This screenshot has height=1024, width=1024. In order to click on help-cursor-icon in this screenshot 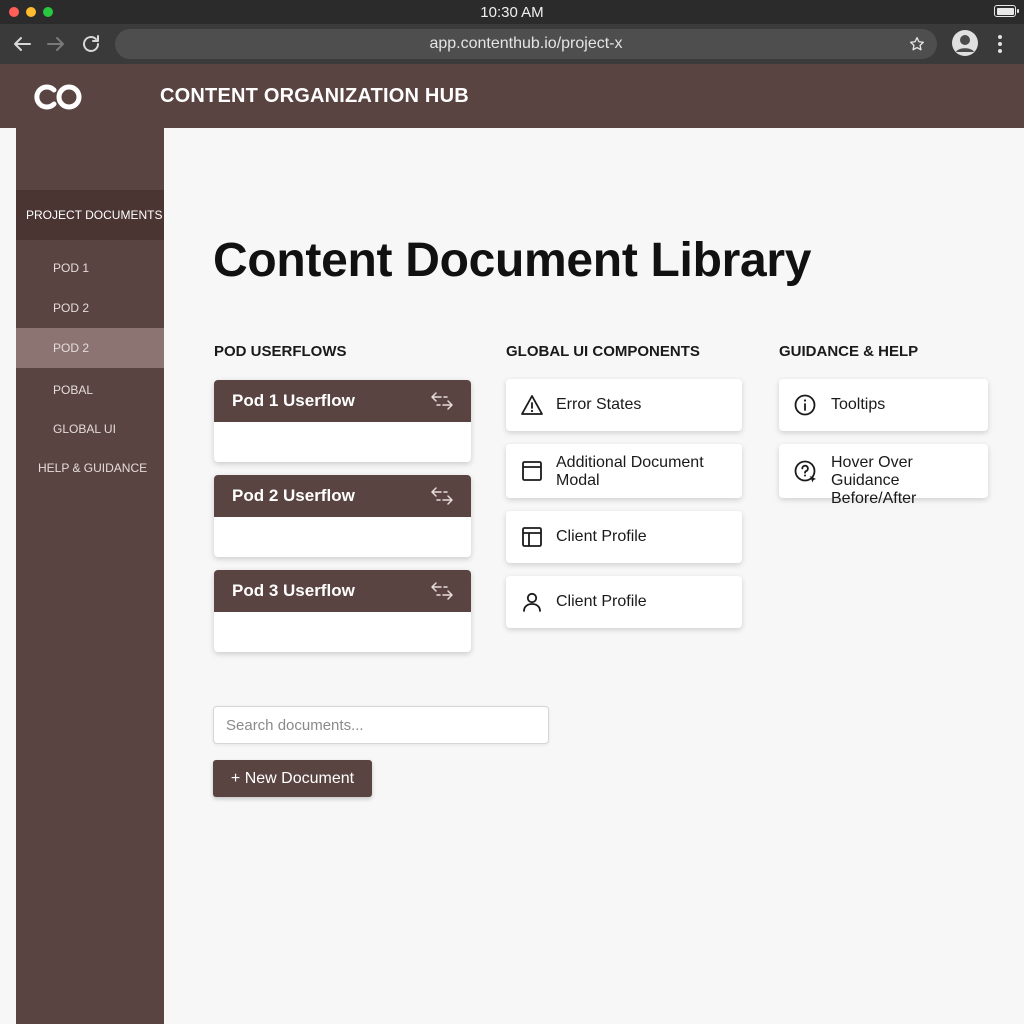, I will do `click(805, 471)`.